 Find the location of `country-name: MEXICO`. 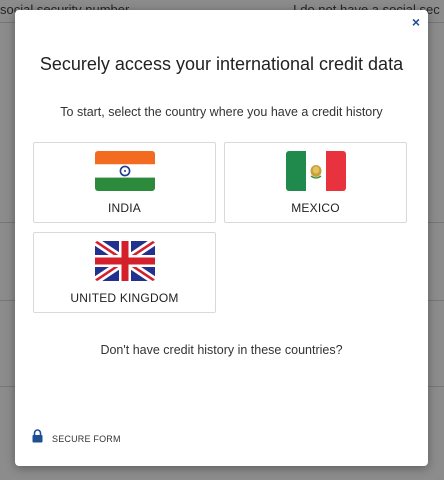

country-name: MEXICO is located at coordinates (315, 208).